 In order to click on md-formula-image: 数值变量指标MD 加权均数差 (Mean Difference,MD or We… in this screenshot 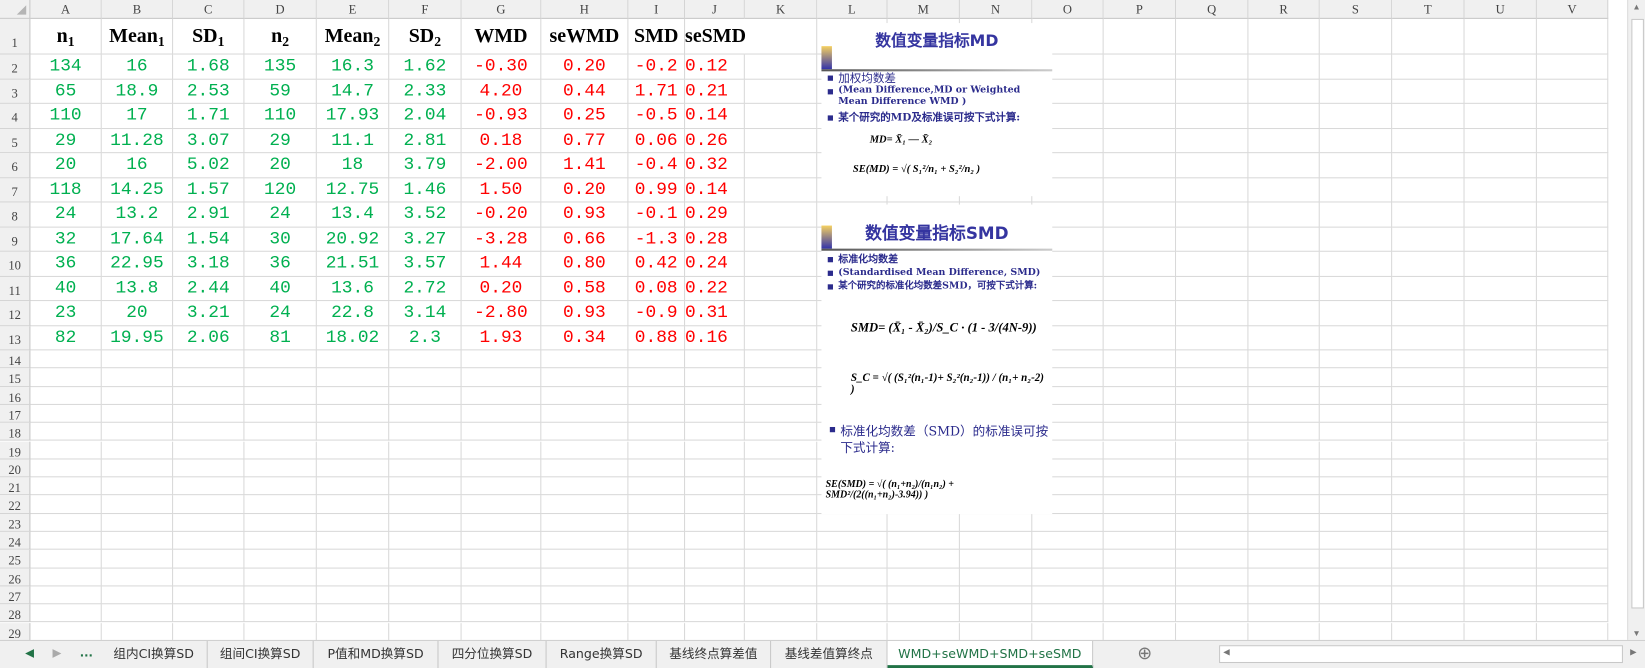, I will do `click(937, 110)`.